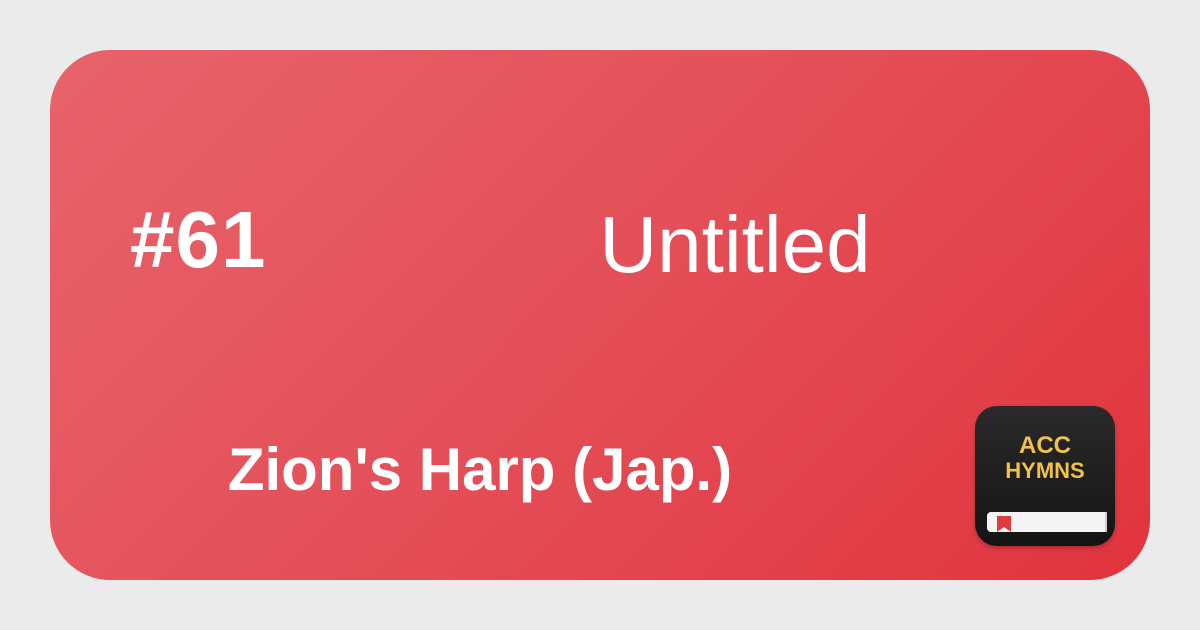  What do you see at coordinates (1045, 470) in the screenshot?
I see `logo-text-line2: HYMNS` at bounding box center [1045, 470].